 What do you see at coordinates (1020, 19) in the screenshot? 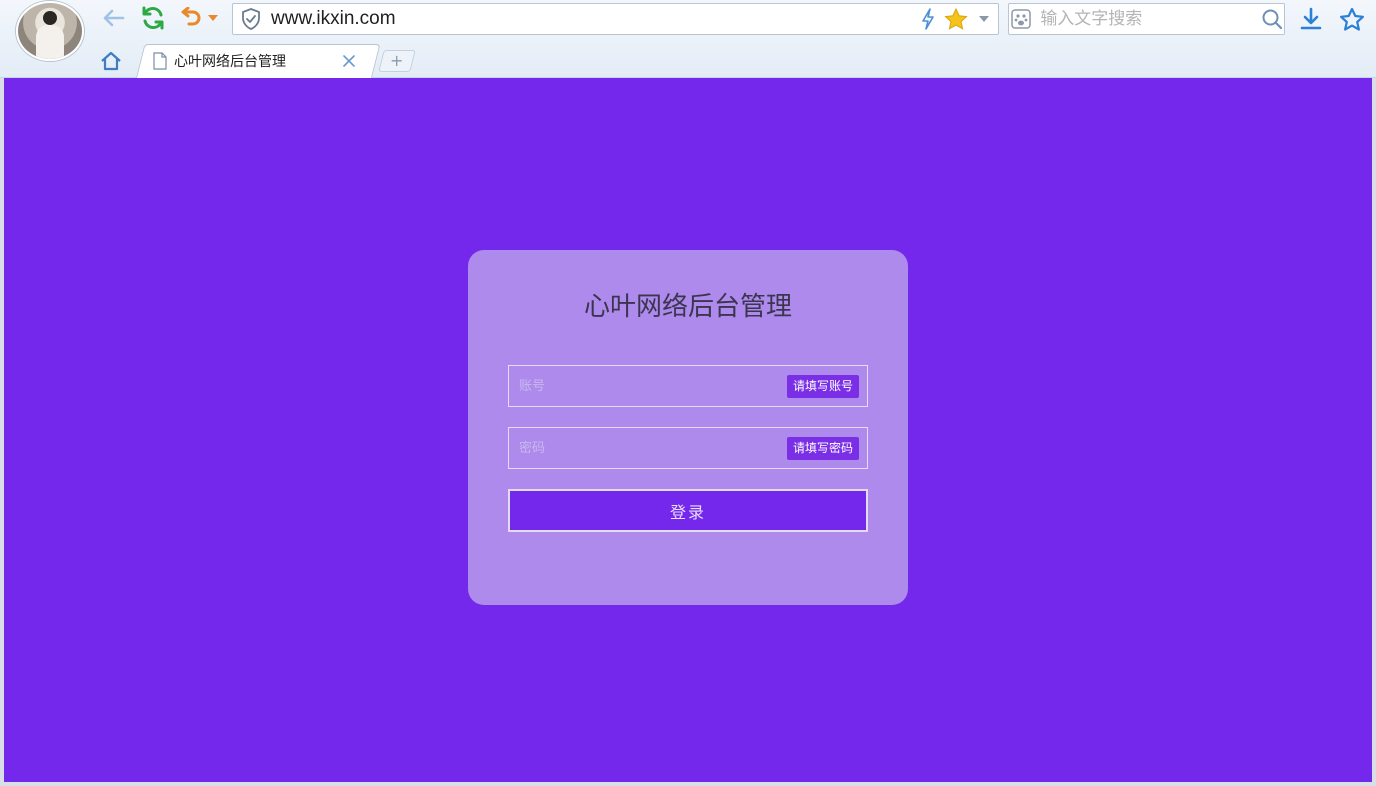
I see `search-engine-icon` at bounding box center [1020, 19].